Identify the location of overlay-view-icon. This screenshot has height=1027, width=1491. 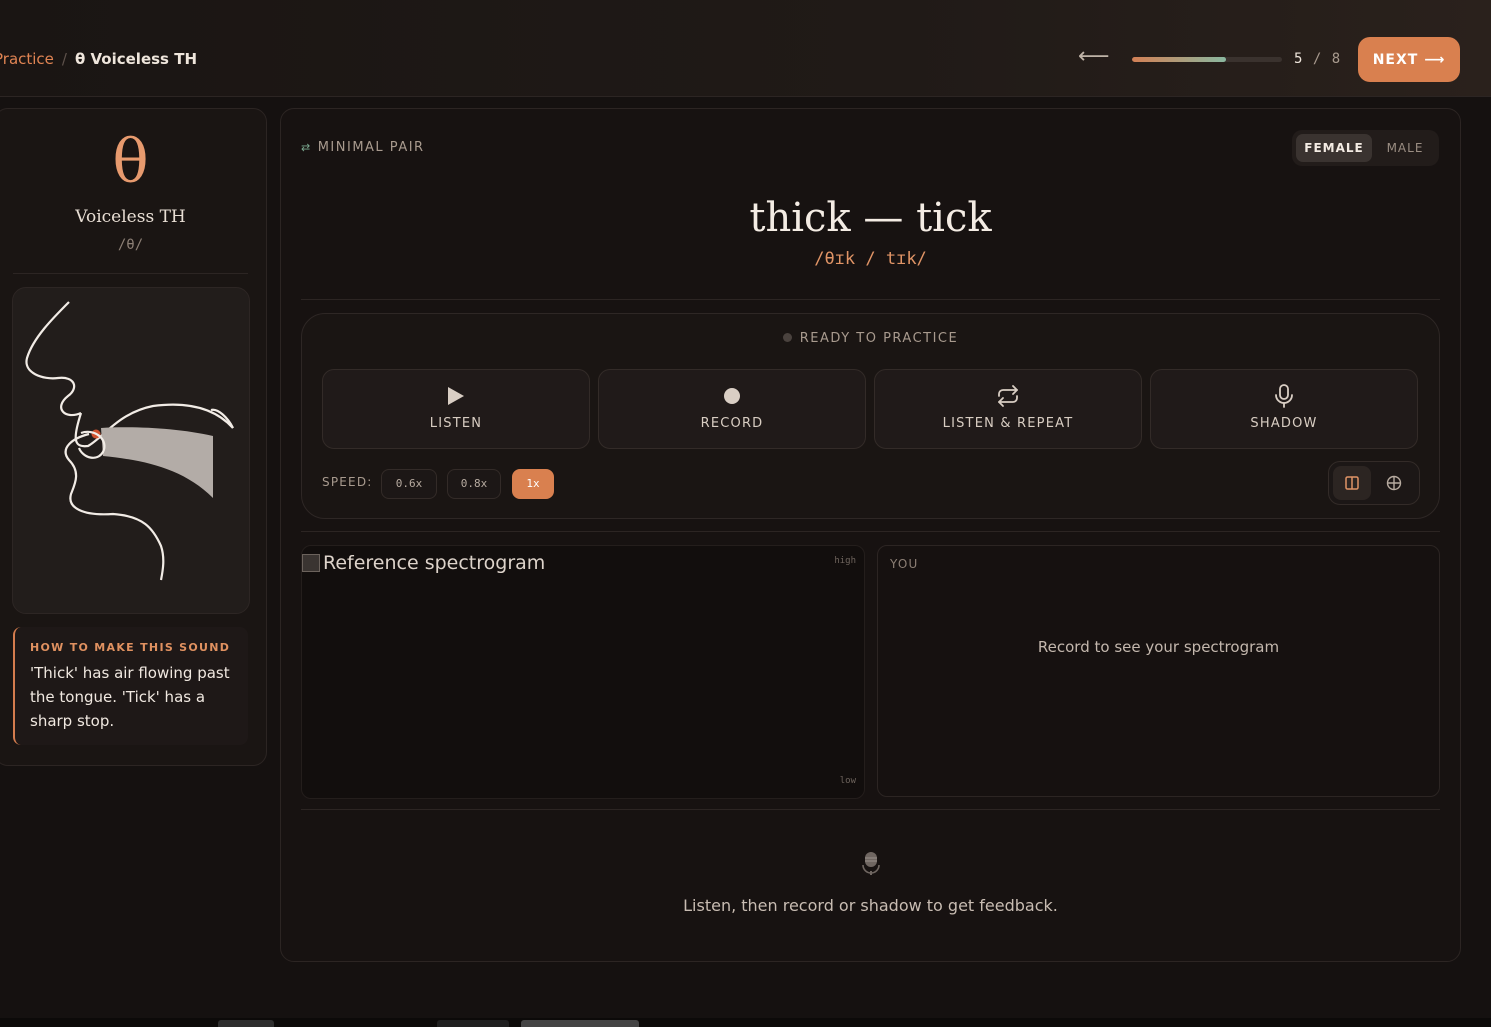
(1394, 483).